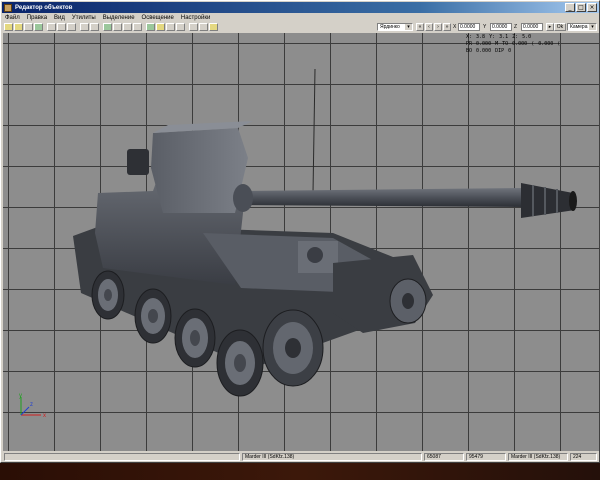  What do you see at coordinates (8, 27) in the screenshot?
I see `new-file-icon` at bounding box center [8, 27].